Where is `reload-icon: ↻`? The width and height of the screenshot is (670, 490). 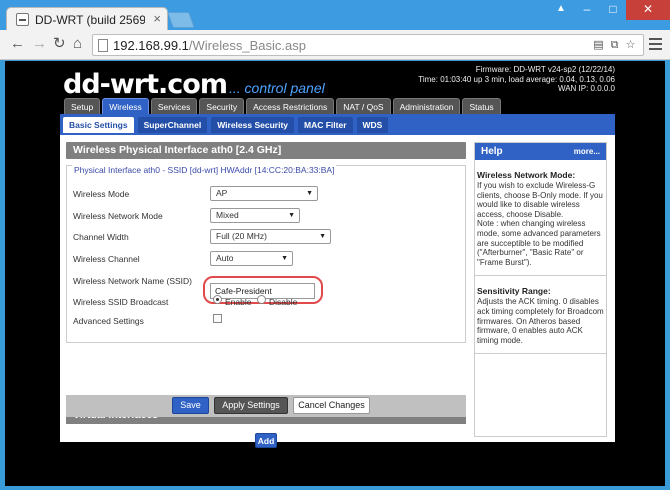
reload-icon: ↻ is located at coordinates (59, 44).